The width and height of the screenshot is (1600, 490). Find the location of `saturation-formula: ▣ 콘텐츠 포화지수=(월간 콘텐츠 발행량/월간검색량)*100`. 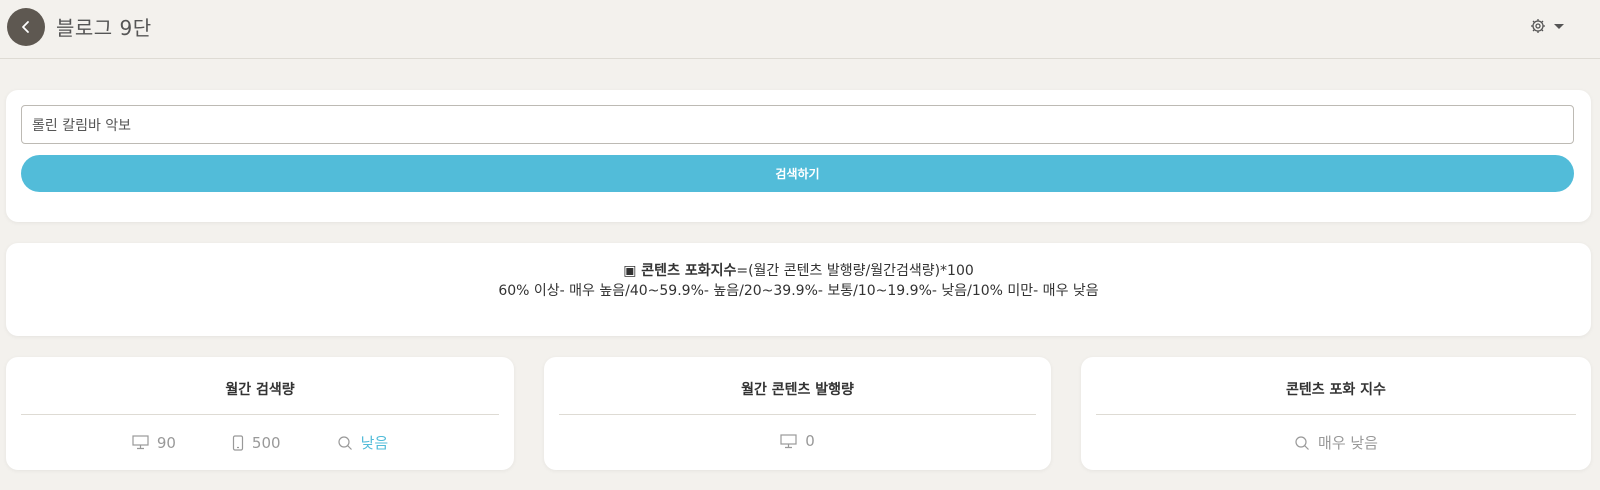

saturation-formula: ▣ 콘텐츠 포화지수=(월간 콘텐츠 발행량/월간검색량)*100 is located at coordinates (798, 270).